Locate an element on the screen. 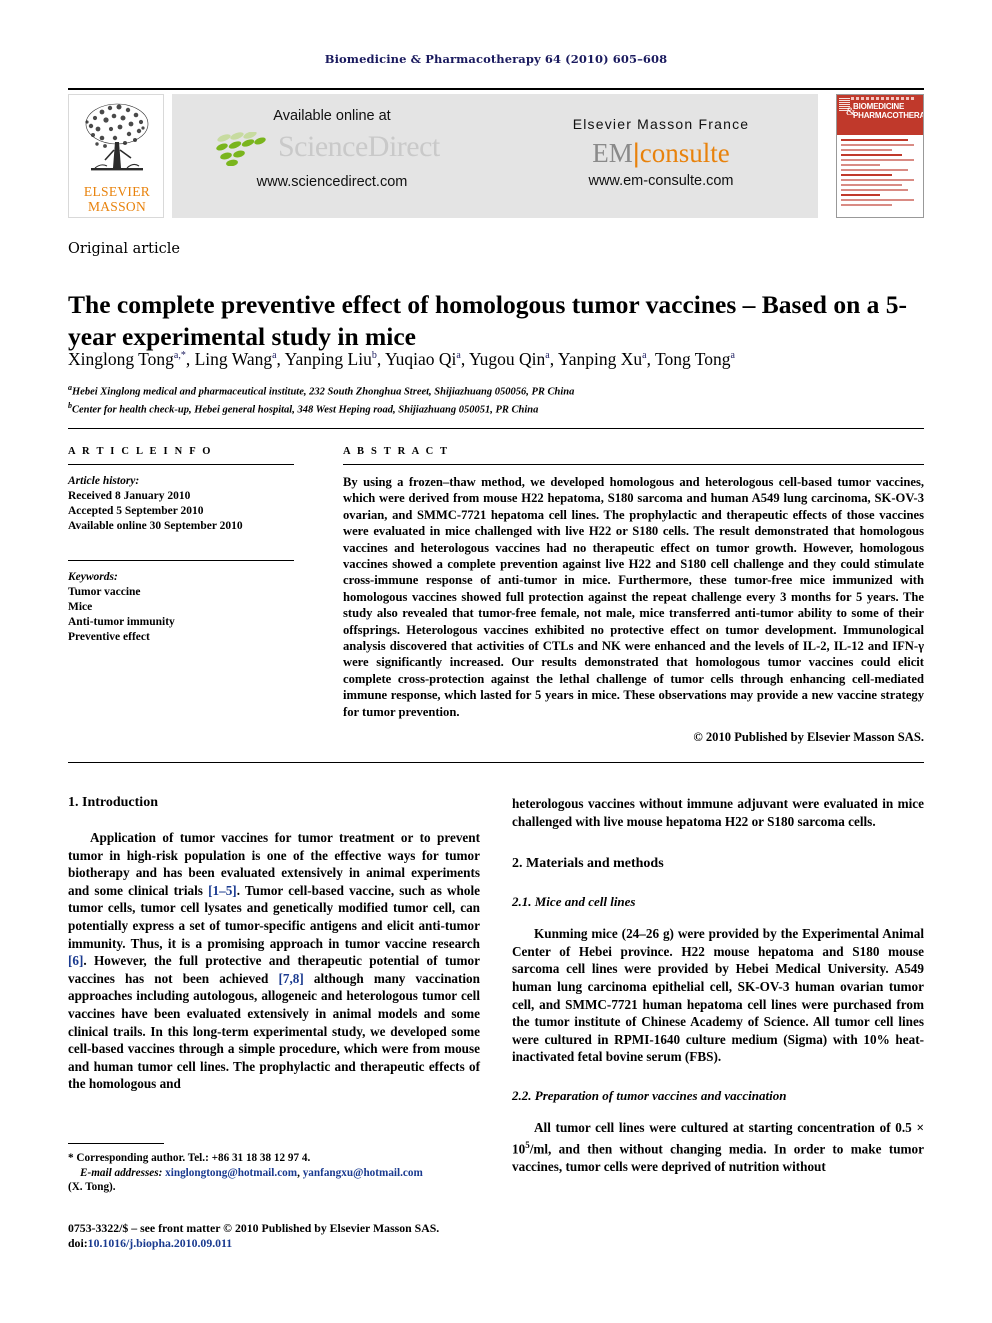 The height and width of the screenshot is (1323, 992). keyword-item: Anti-tumor immunity is located at coordinates (121, 622).